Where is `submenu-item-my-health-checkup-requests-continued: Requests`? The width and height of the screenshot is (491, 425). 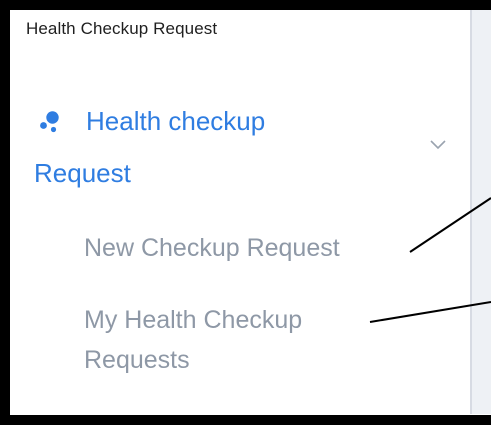
submenu-item-my-health-checkup-requests-continued: Requests is located at coordinates (137, 360).